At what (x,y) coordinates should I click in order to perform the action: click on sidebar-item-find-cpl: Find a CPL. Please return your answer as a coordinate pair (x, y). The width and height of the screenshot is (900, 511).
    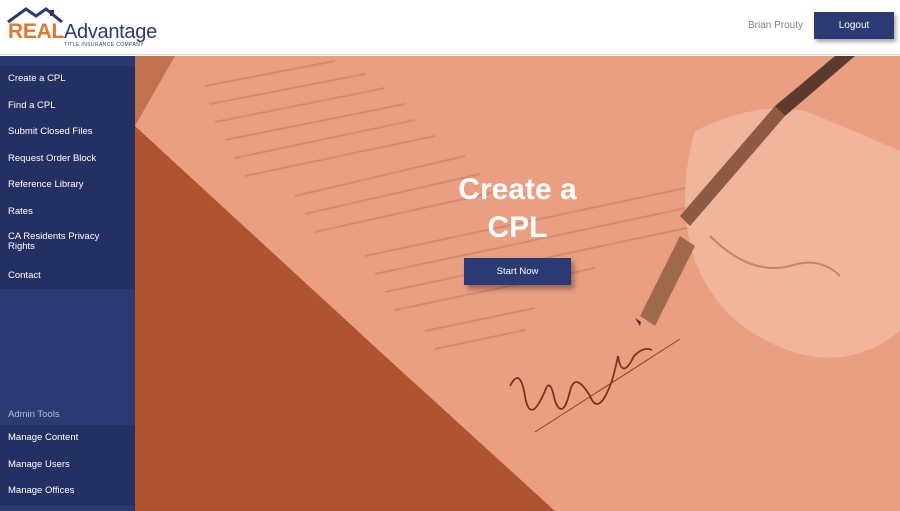
    Looking at the image, I should click on (67, 106).